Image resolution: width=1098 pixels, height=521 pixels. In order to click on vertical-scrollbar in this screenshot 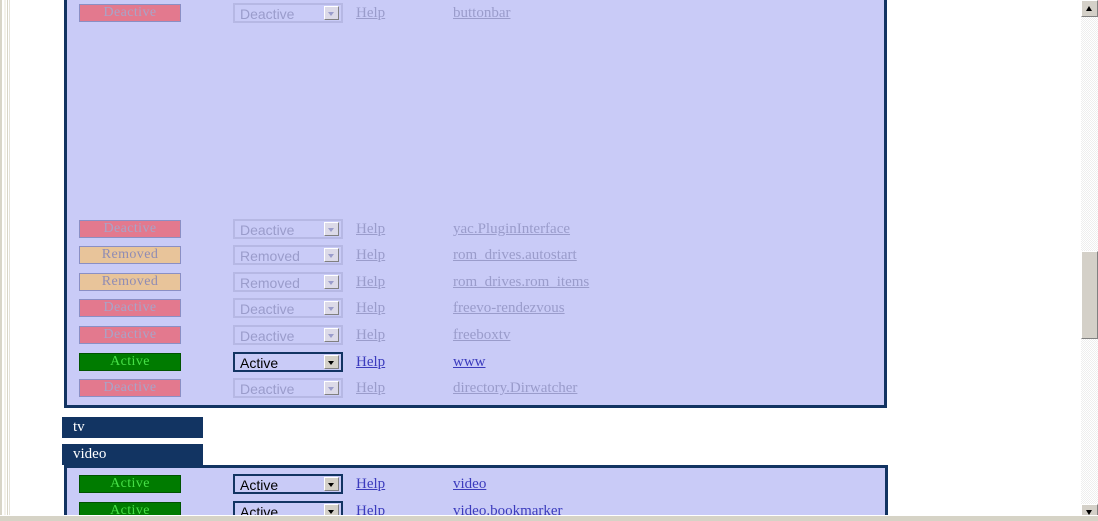, I will do `click(1089, 260)`.